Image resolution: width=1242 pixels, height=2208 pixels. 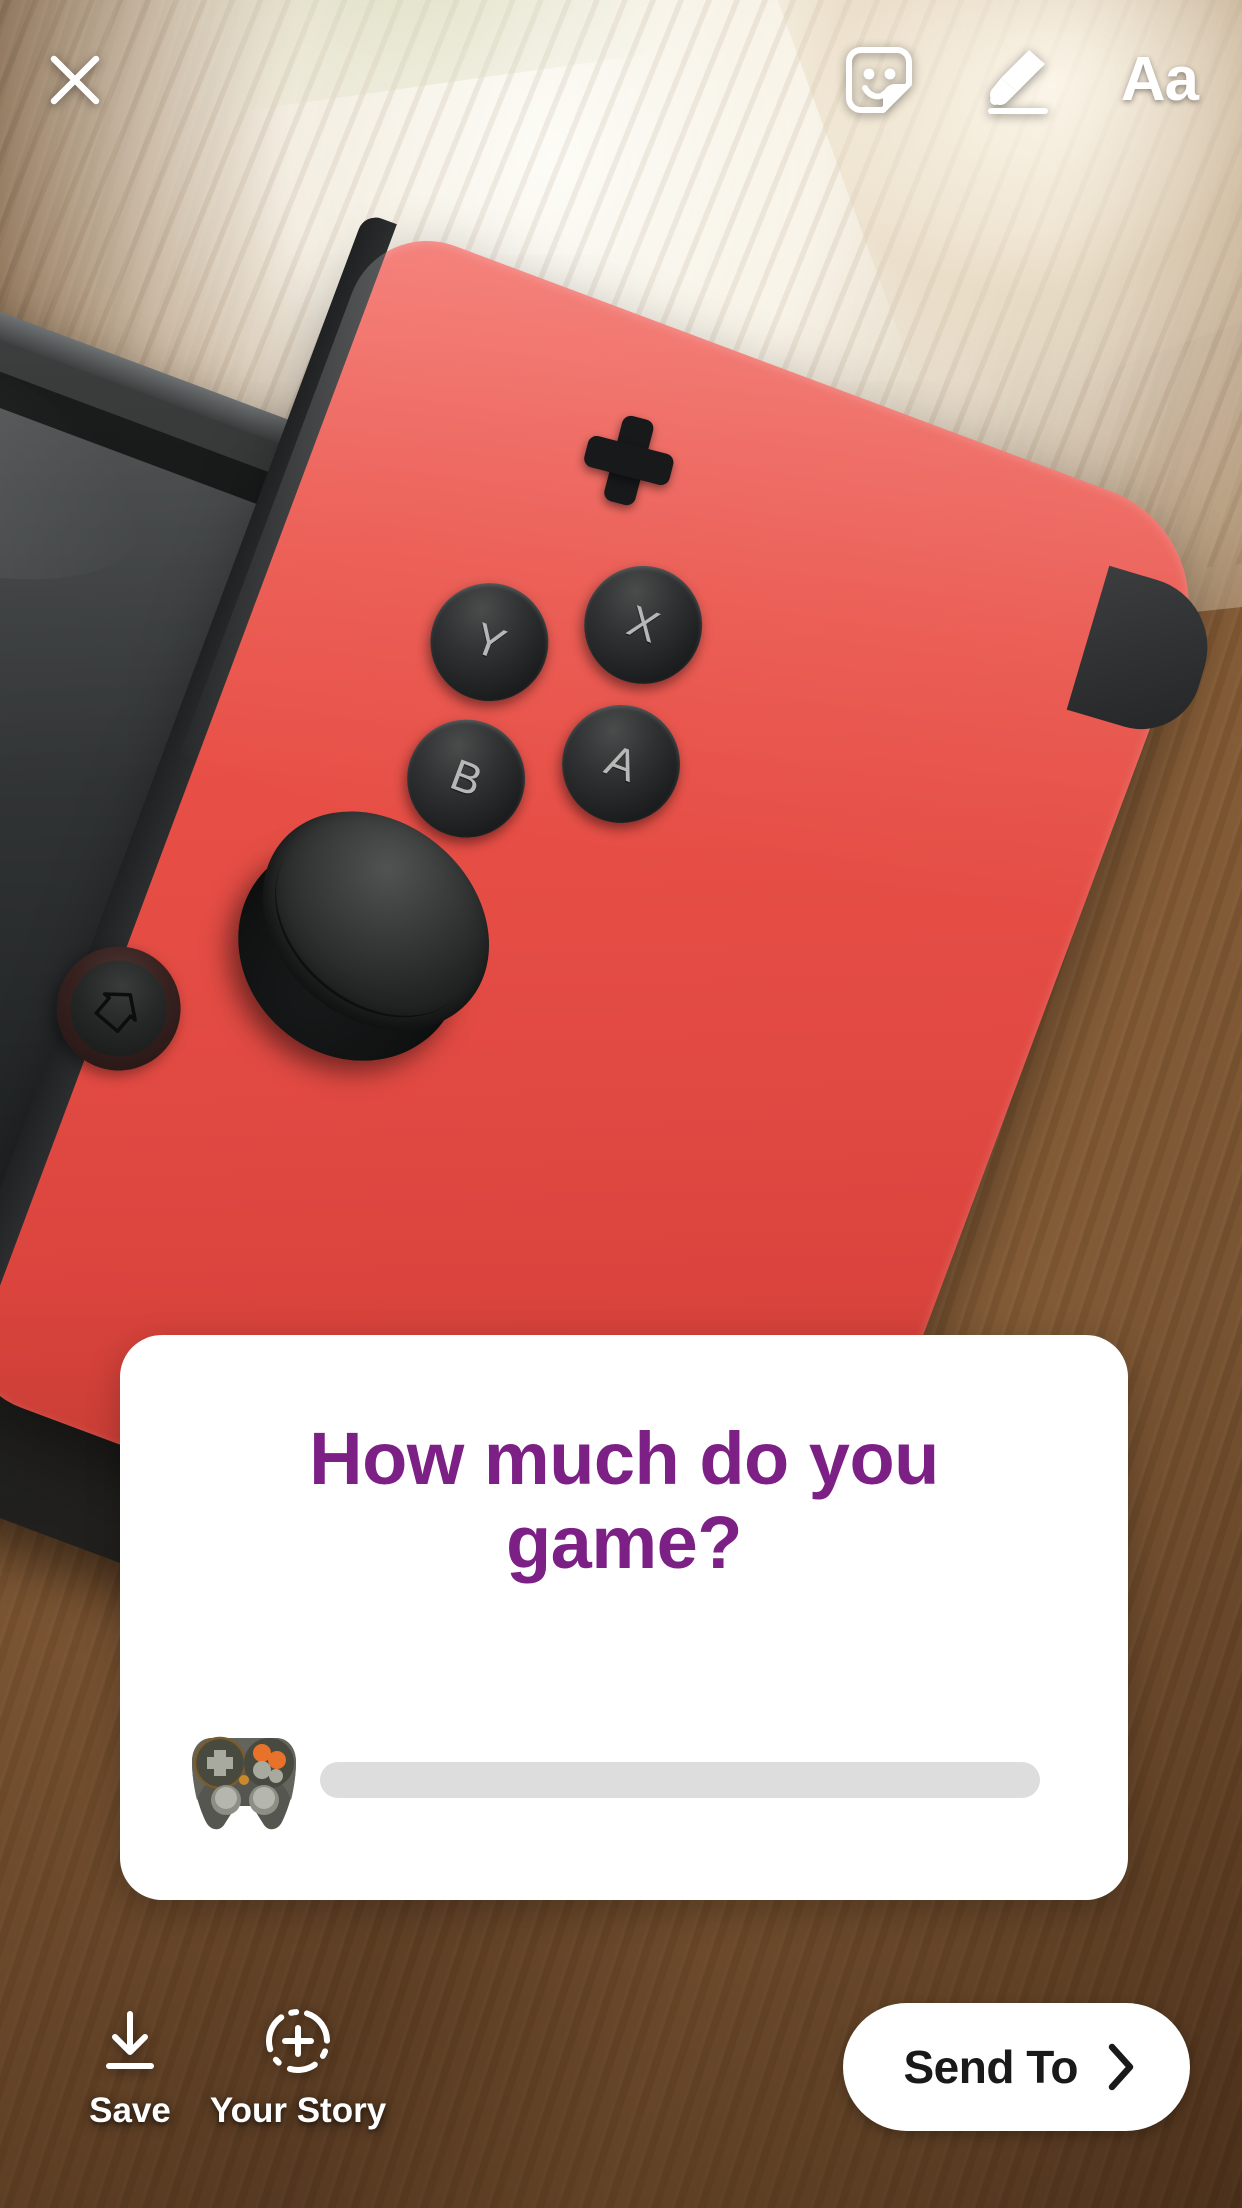 What do you see at coordinates (680, 1780) in the screenshot?
I see `emoji-slider-track` at bounding box center [680, 1780].